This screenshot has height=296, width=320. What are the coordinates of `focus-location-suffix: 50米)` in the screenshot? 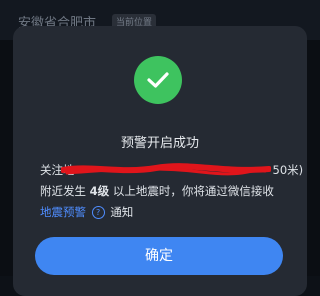 It's located at (288, 170).